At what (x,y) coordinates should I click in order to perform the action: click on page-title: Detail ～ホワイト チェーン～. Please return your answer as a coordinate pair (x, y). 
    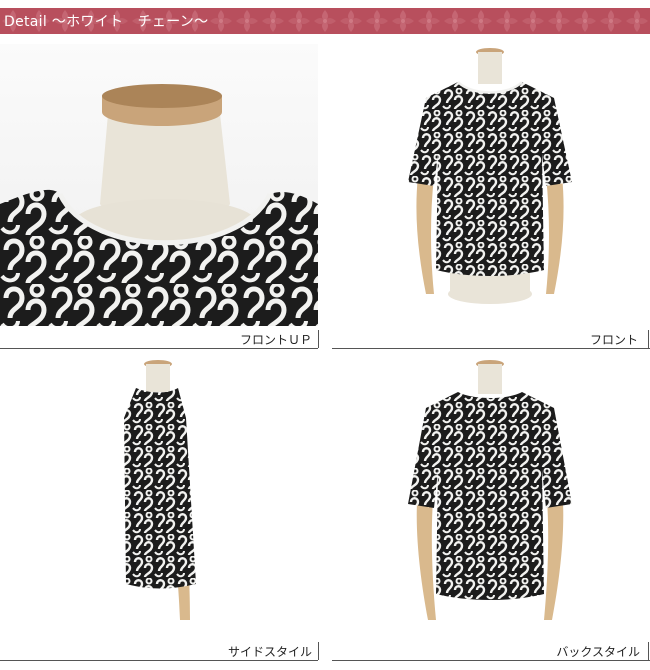
    Looking at the image, I should click on (106, 22).